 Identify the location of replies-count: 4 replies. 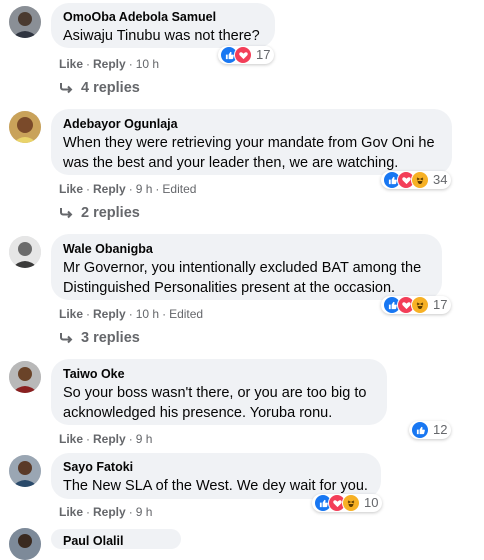
(110, 88).